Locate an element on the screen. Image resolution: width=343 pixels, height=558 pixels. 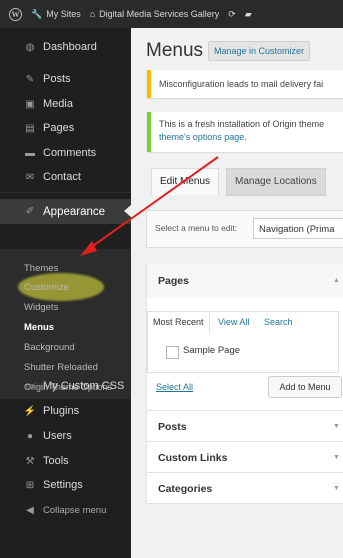
annotation-arrow is located at coordinates (149, 206).